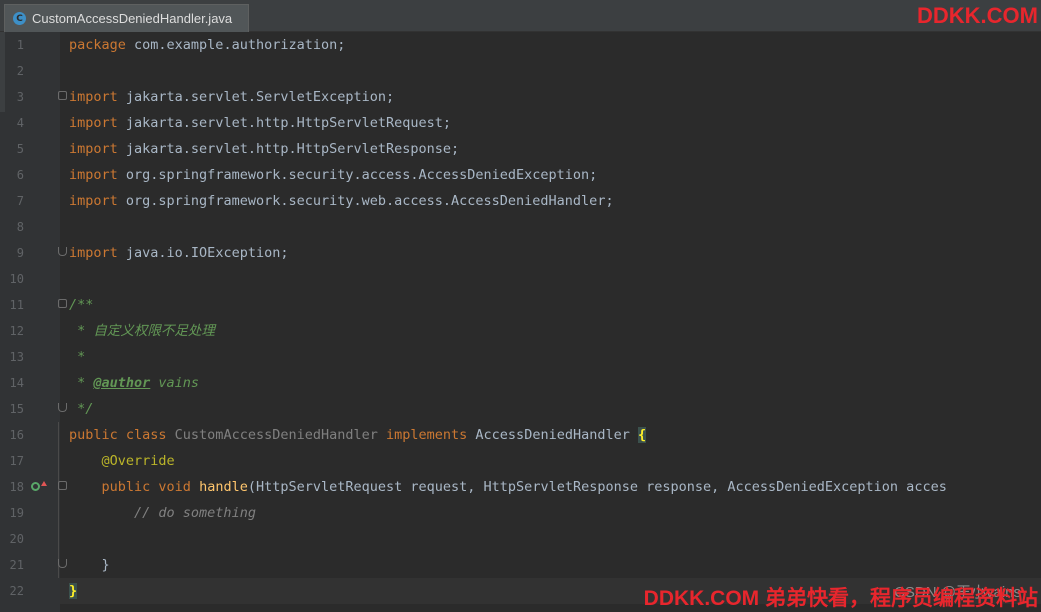 The height and width of the screenshot is (612, 1041). I want to click on code-line-17: @Override, so click(122, 461).